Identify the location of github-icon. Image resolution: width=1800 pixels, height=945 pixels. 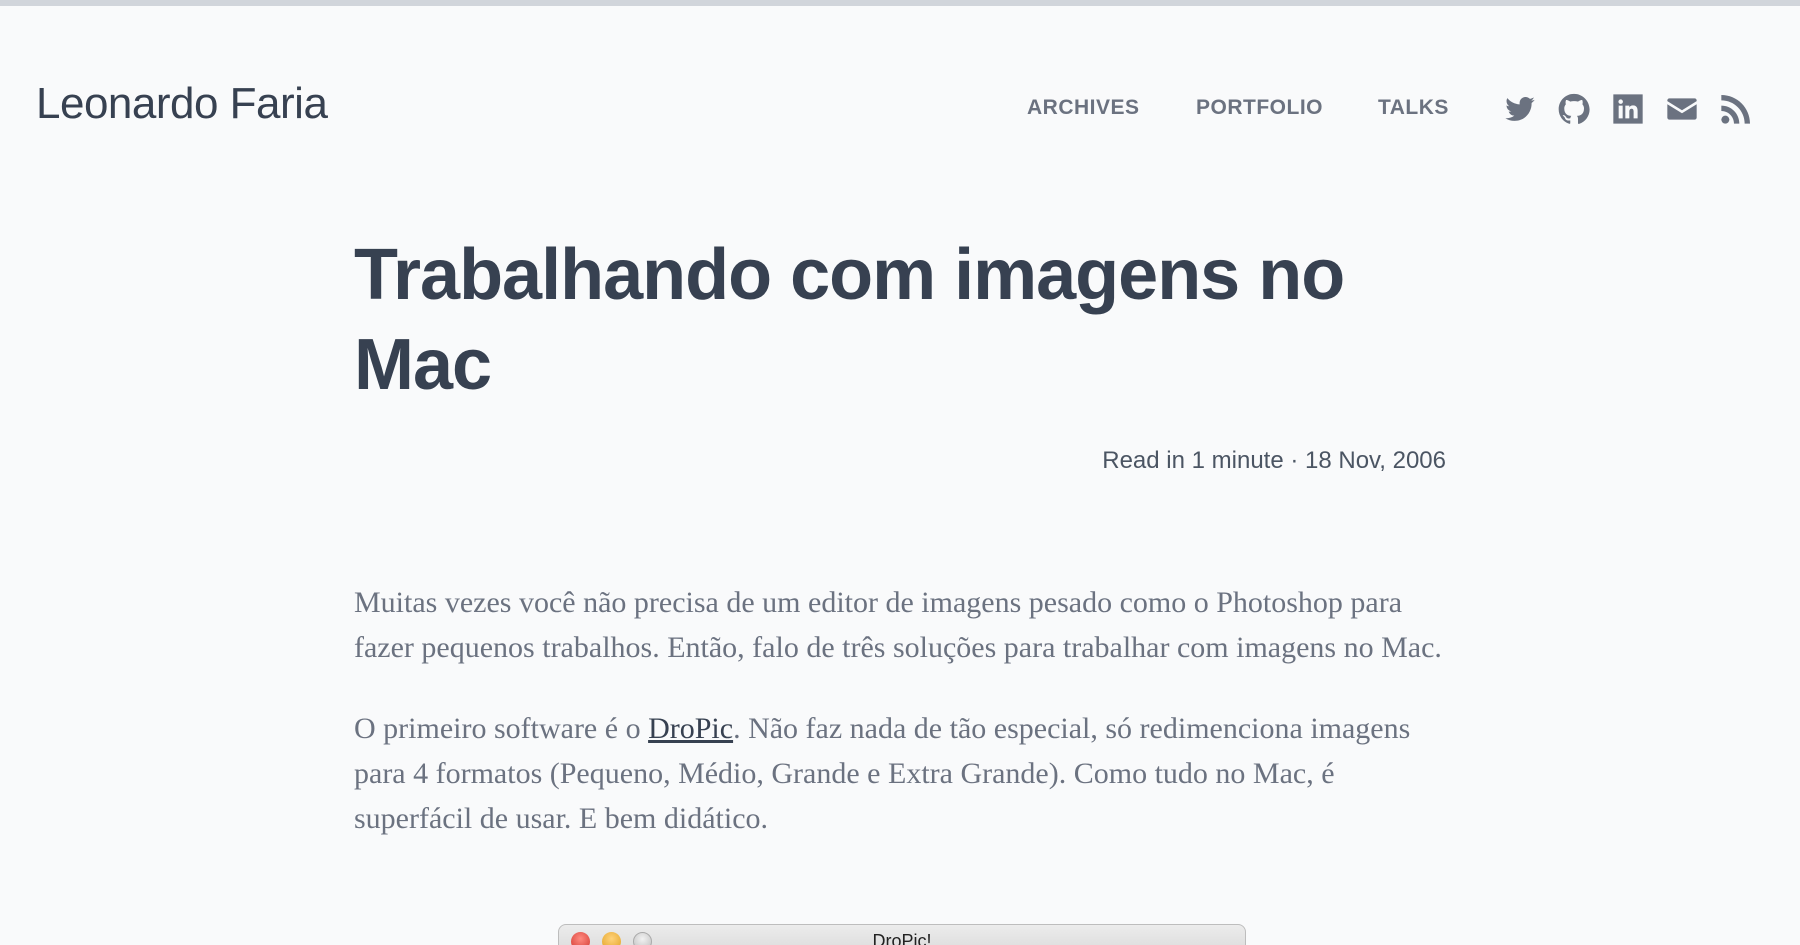
(1574, 108).